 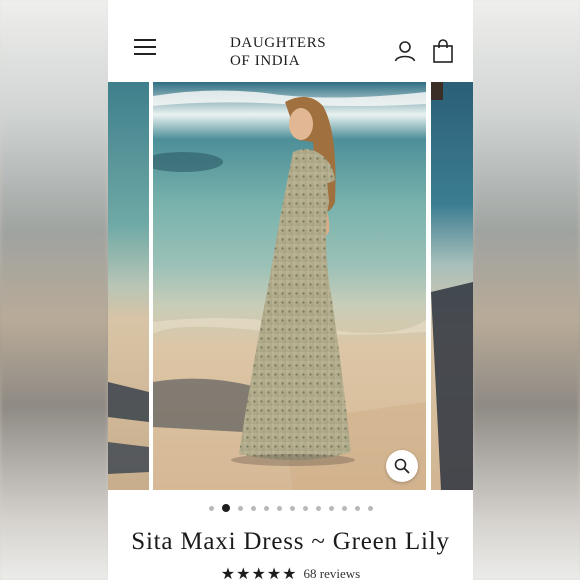 What do you see at coordinates (278, 43) in the screenshot?
I see `brand-line-1: DAUGHTERS` at bounding box center [278, 43].